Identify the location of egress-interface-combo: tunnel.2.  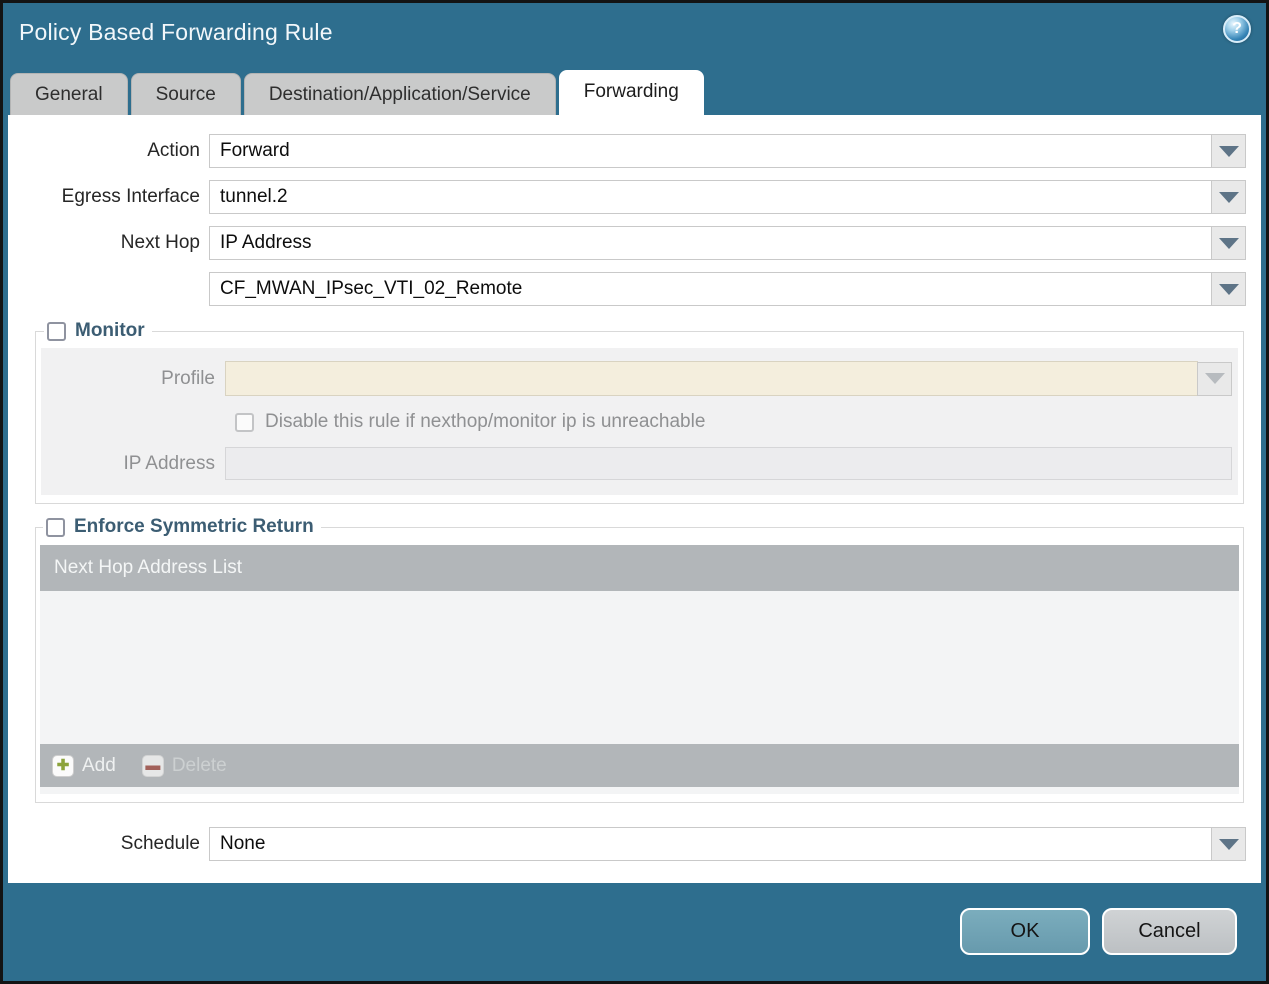
(727, 197).